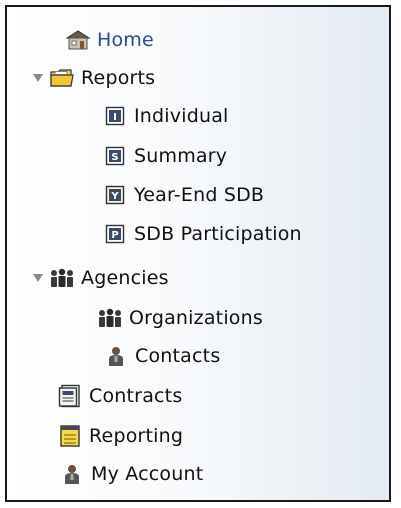 The image size is (401, 508). Describe the element at coordinates (147, 474) in the screenshot. I see `nav-my-account-label: My Account` at that location.